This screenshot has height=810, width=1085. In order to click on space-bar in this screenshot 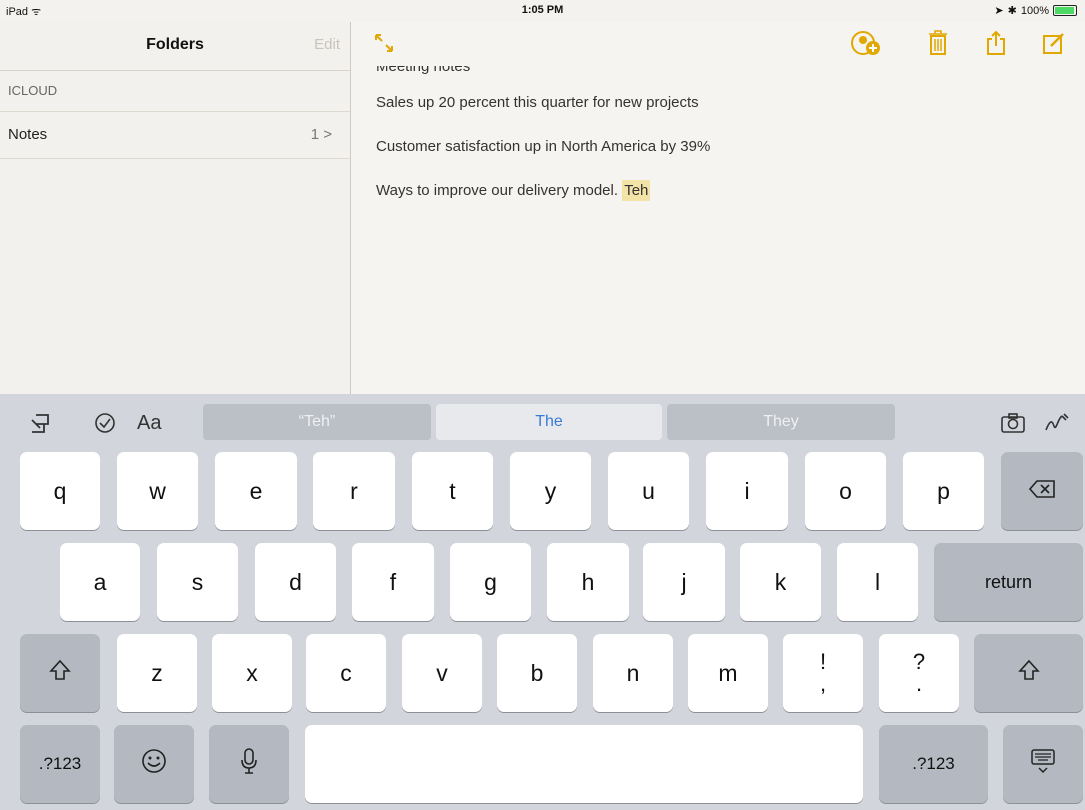, I will do `click(584, 764)`.